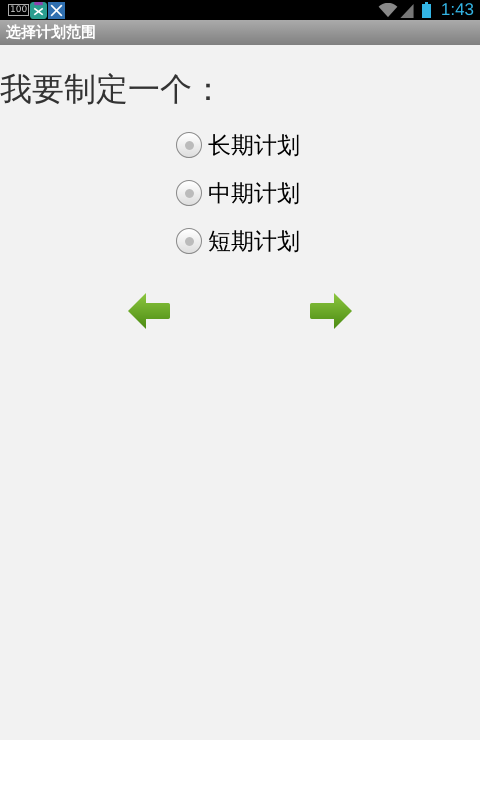  What do you see at coordinates (149, 311) in the screenshot?
I see `back-arrow-icon` at bounding box center [149, 311].